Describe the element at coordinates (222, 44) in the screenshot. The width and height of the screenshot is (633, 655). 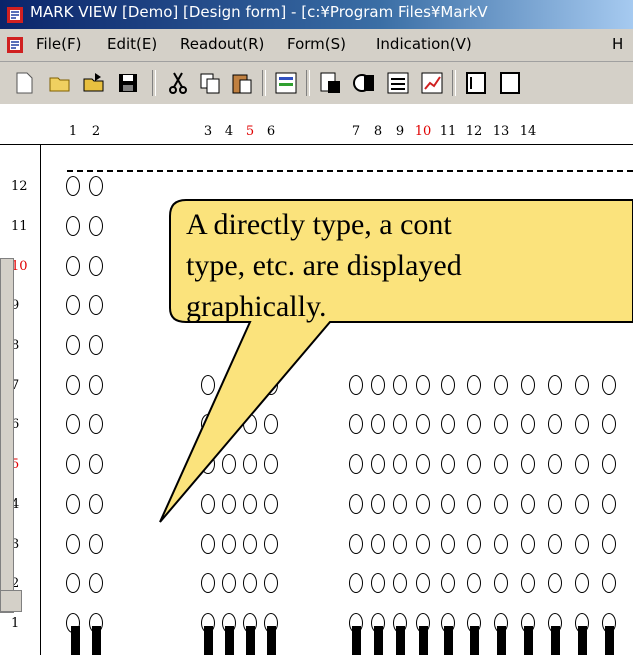
I see `menu-readout: Readout(R)` at that location.